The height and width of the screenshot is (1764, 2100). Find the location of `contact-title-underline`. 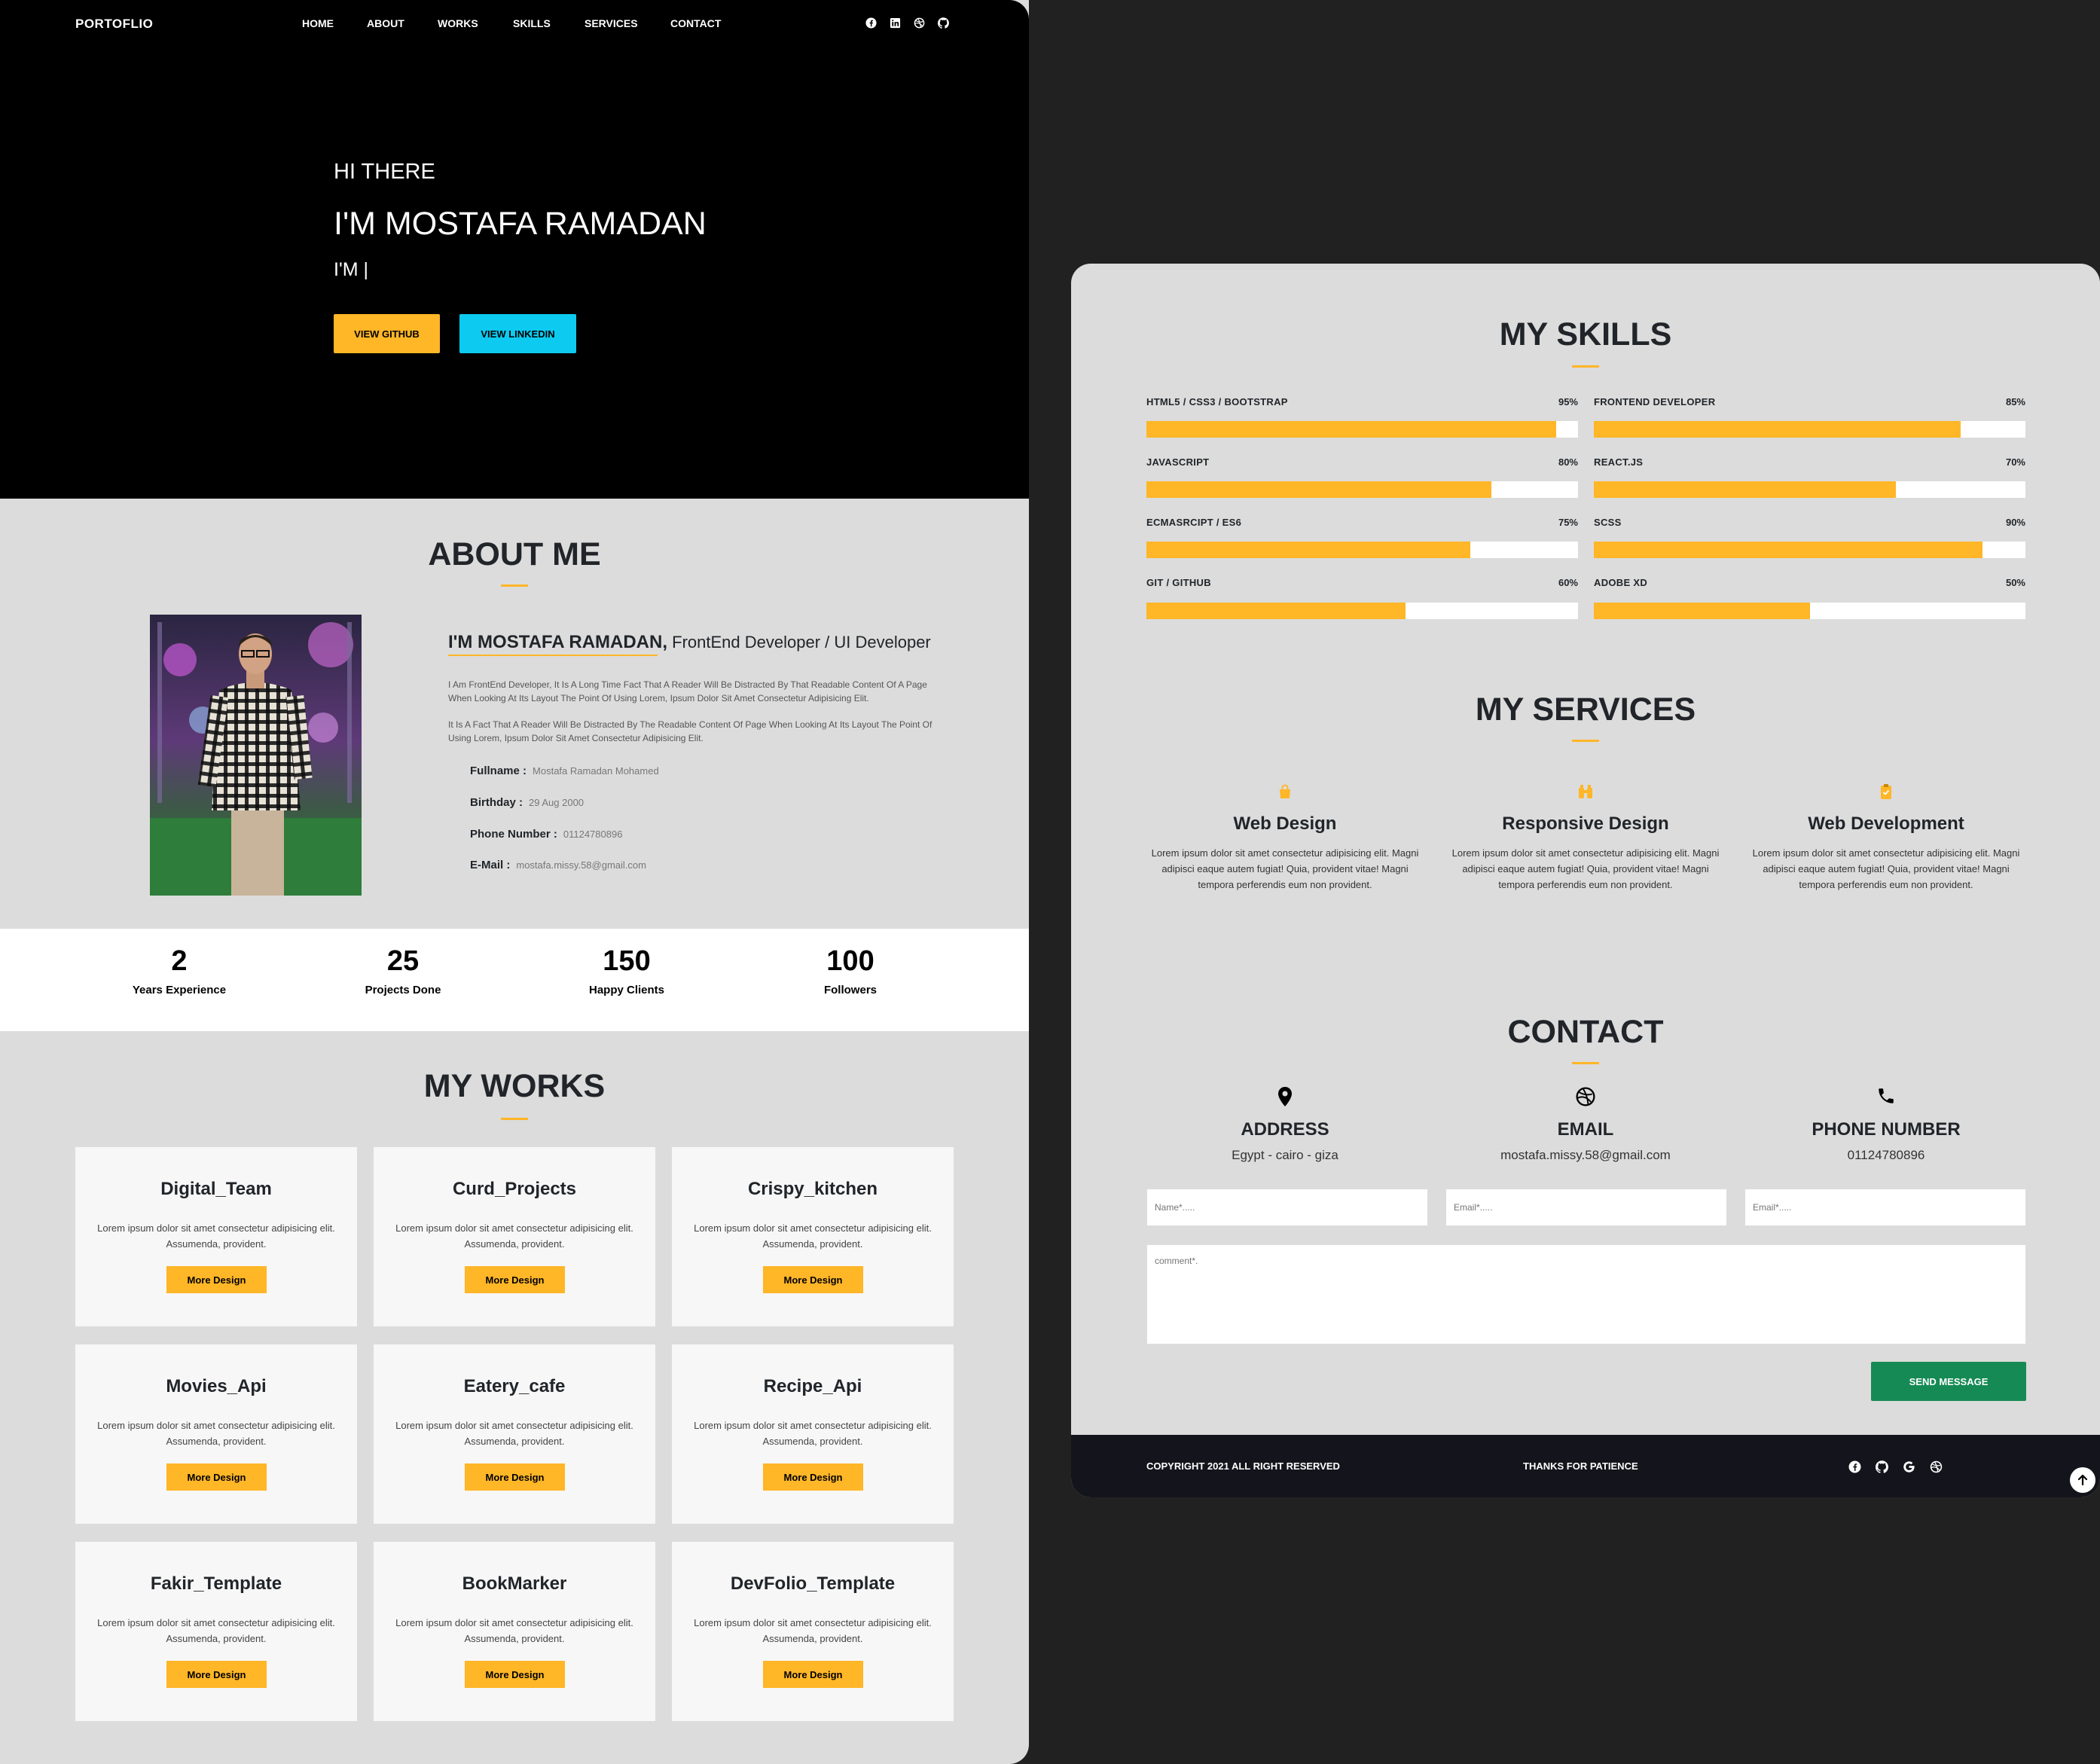

contact-title-underline is located at coordinates (1585, 1063).